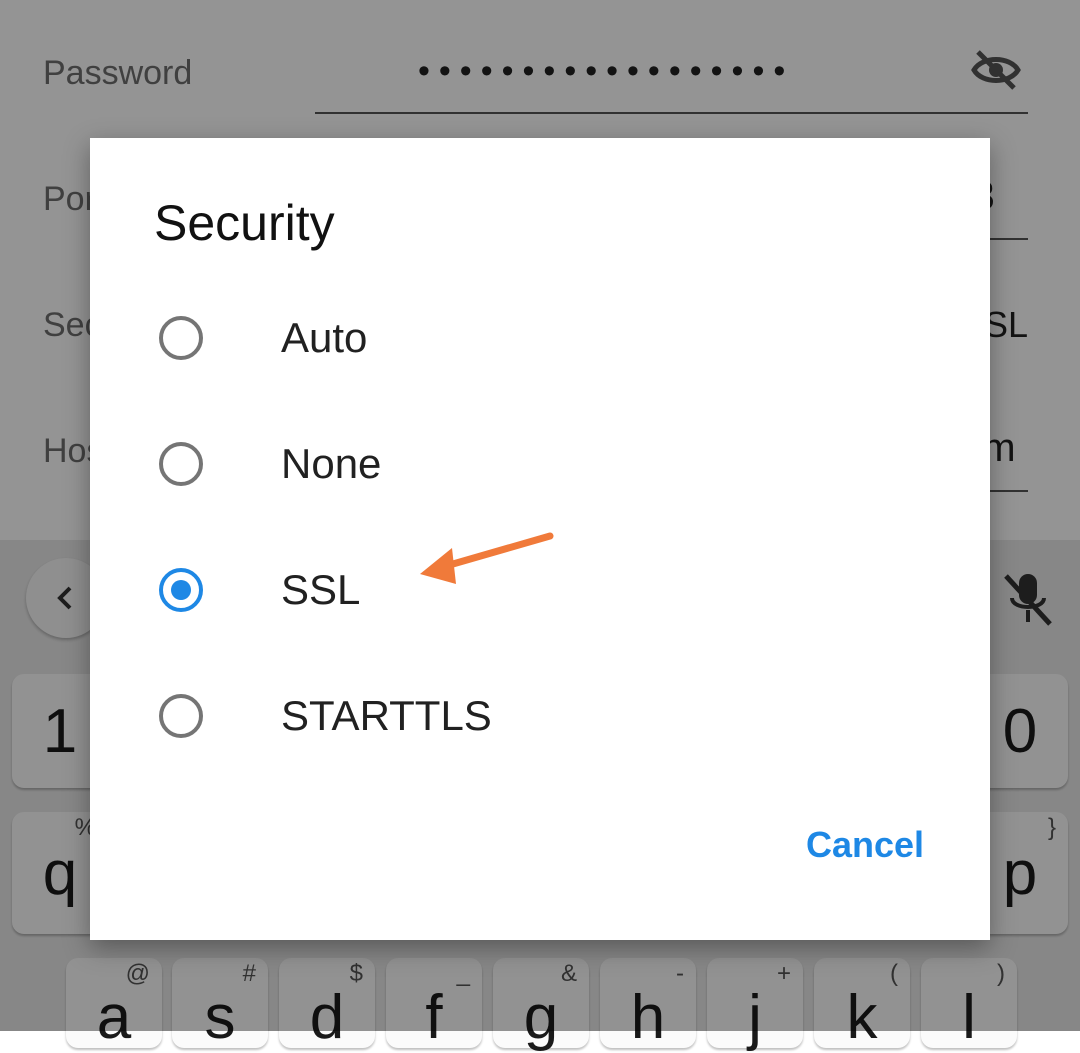  I want to click on option-ssl: SSL, so click(540, 593).